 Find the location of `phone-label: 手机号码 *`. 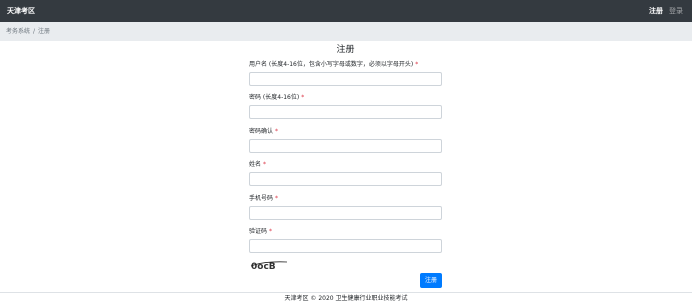

phone-label: 手机号码 * is located at coordinates (263, 198).